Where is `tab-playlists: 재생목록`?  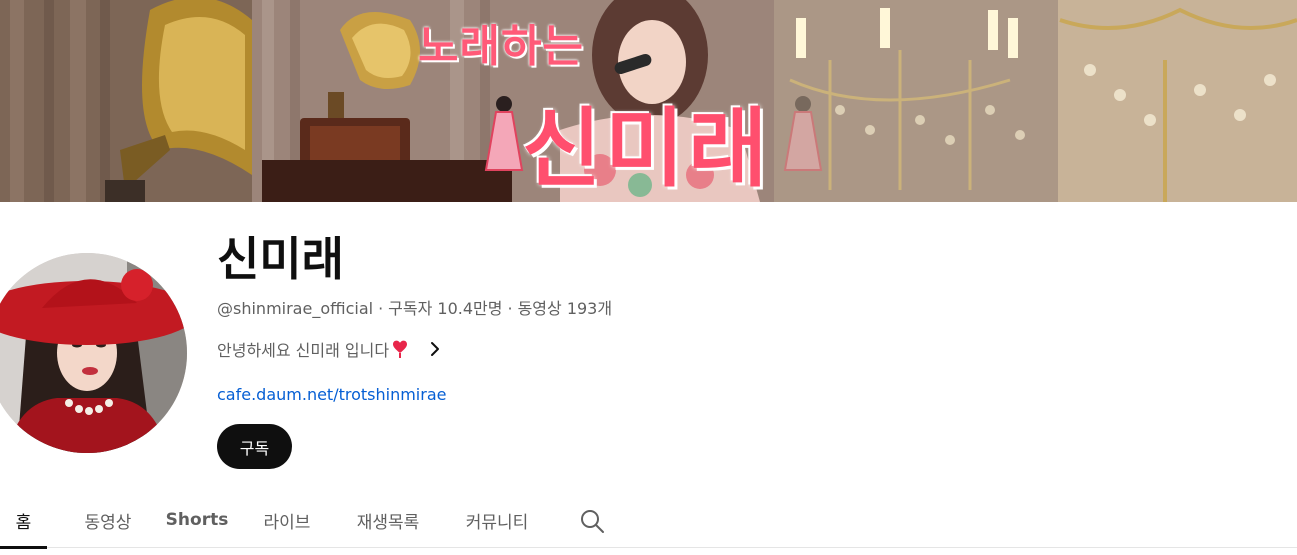
tab-playlists: 재생목록 is located at coordinates (388, 520).